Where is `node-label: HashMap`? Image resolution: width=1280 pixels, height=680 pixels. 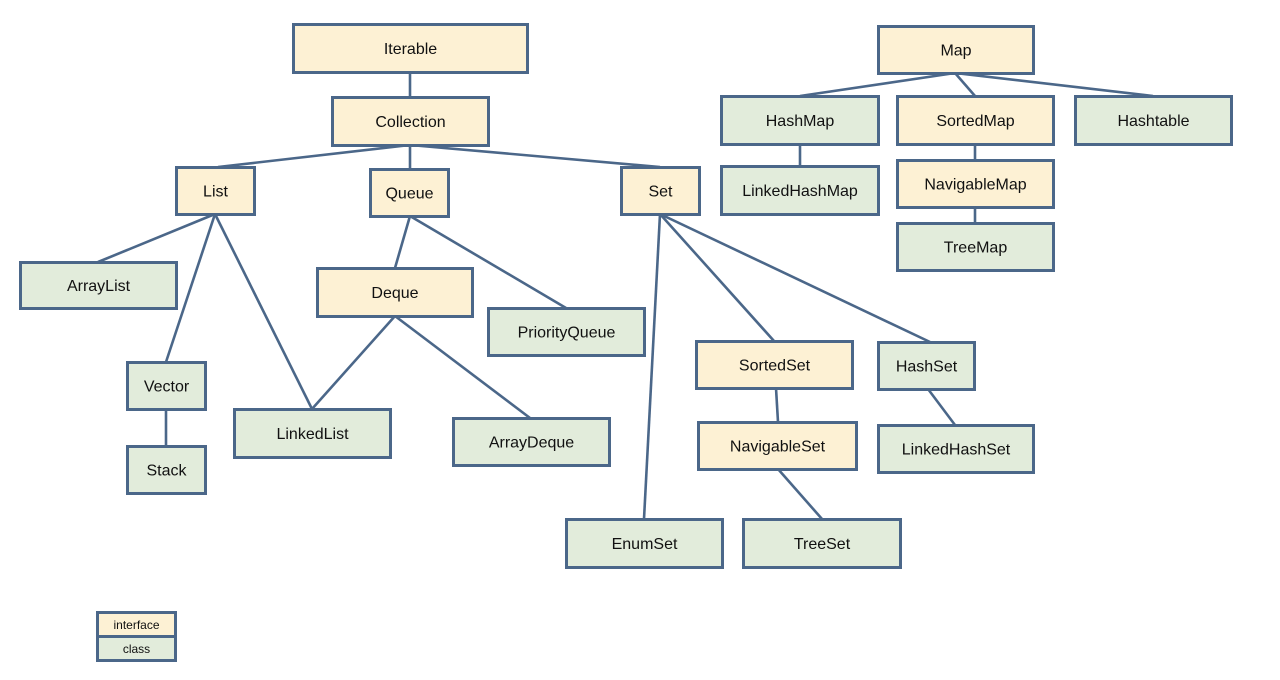
node-label: HashMap is located at coordinates (800, 121).